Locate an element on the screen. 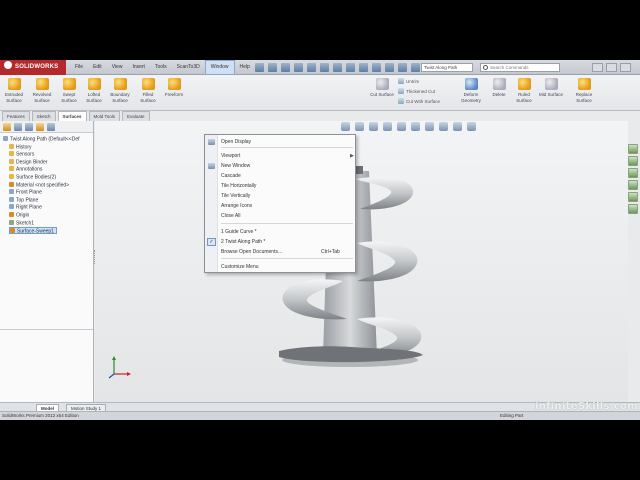 Image resolution: width=640 pixels, height=480 pixels. heads-up-view-toolbar is located at coordinates (408, 127).